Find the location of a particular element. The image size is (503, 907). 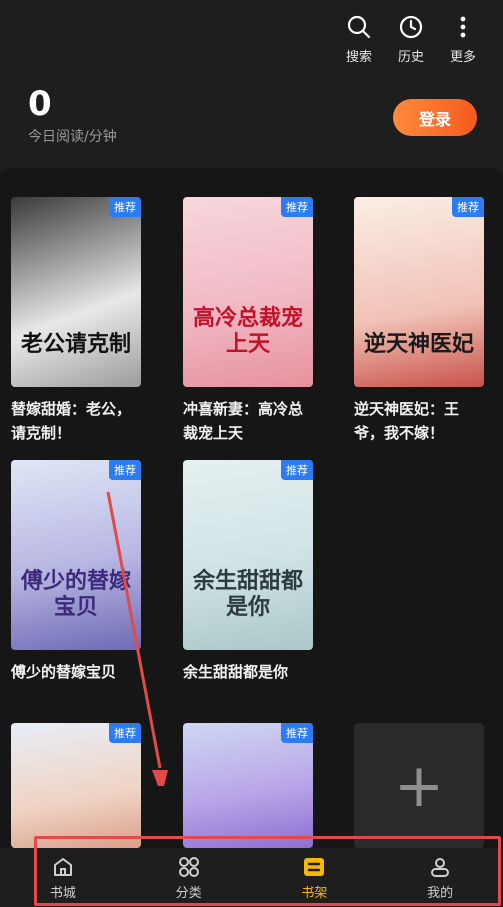

history-label: 历史 is located at coordinates (410, 57).